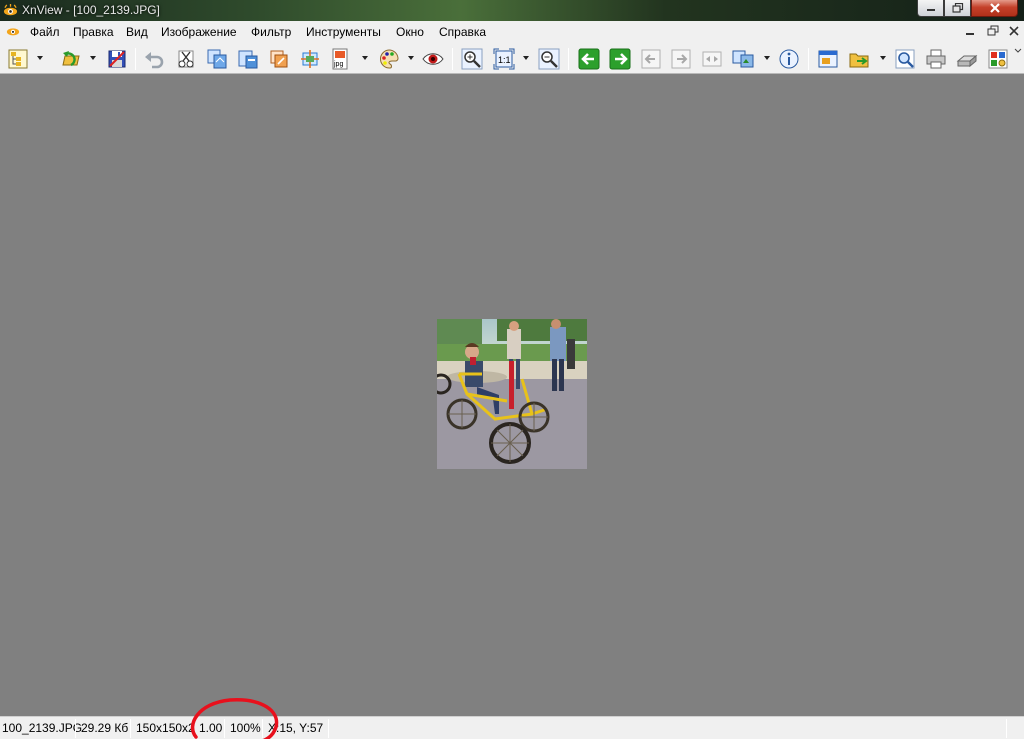  I want to click on restore-button, so click(957, 8).